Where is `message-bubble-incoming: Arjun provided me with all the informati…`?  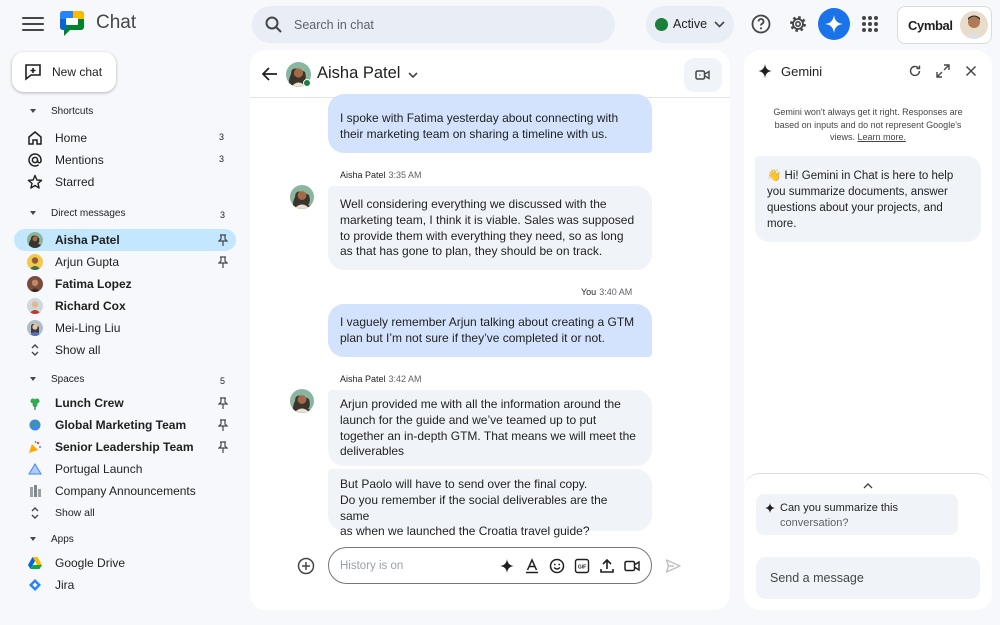
message-bubble-incoming: Arjun provided me with all the informati… is located at coordinates (490, 428).